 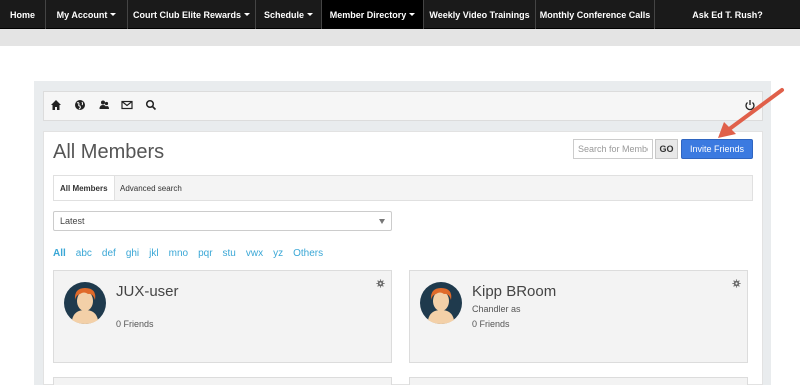 I want to click on member-card: Kipp BRoom Chandler as 0 Friends, so click(x=578, y=316).